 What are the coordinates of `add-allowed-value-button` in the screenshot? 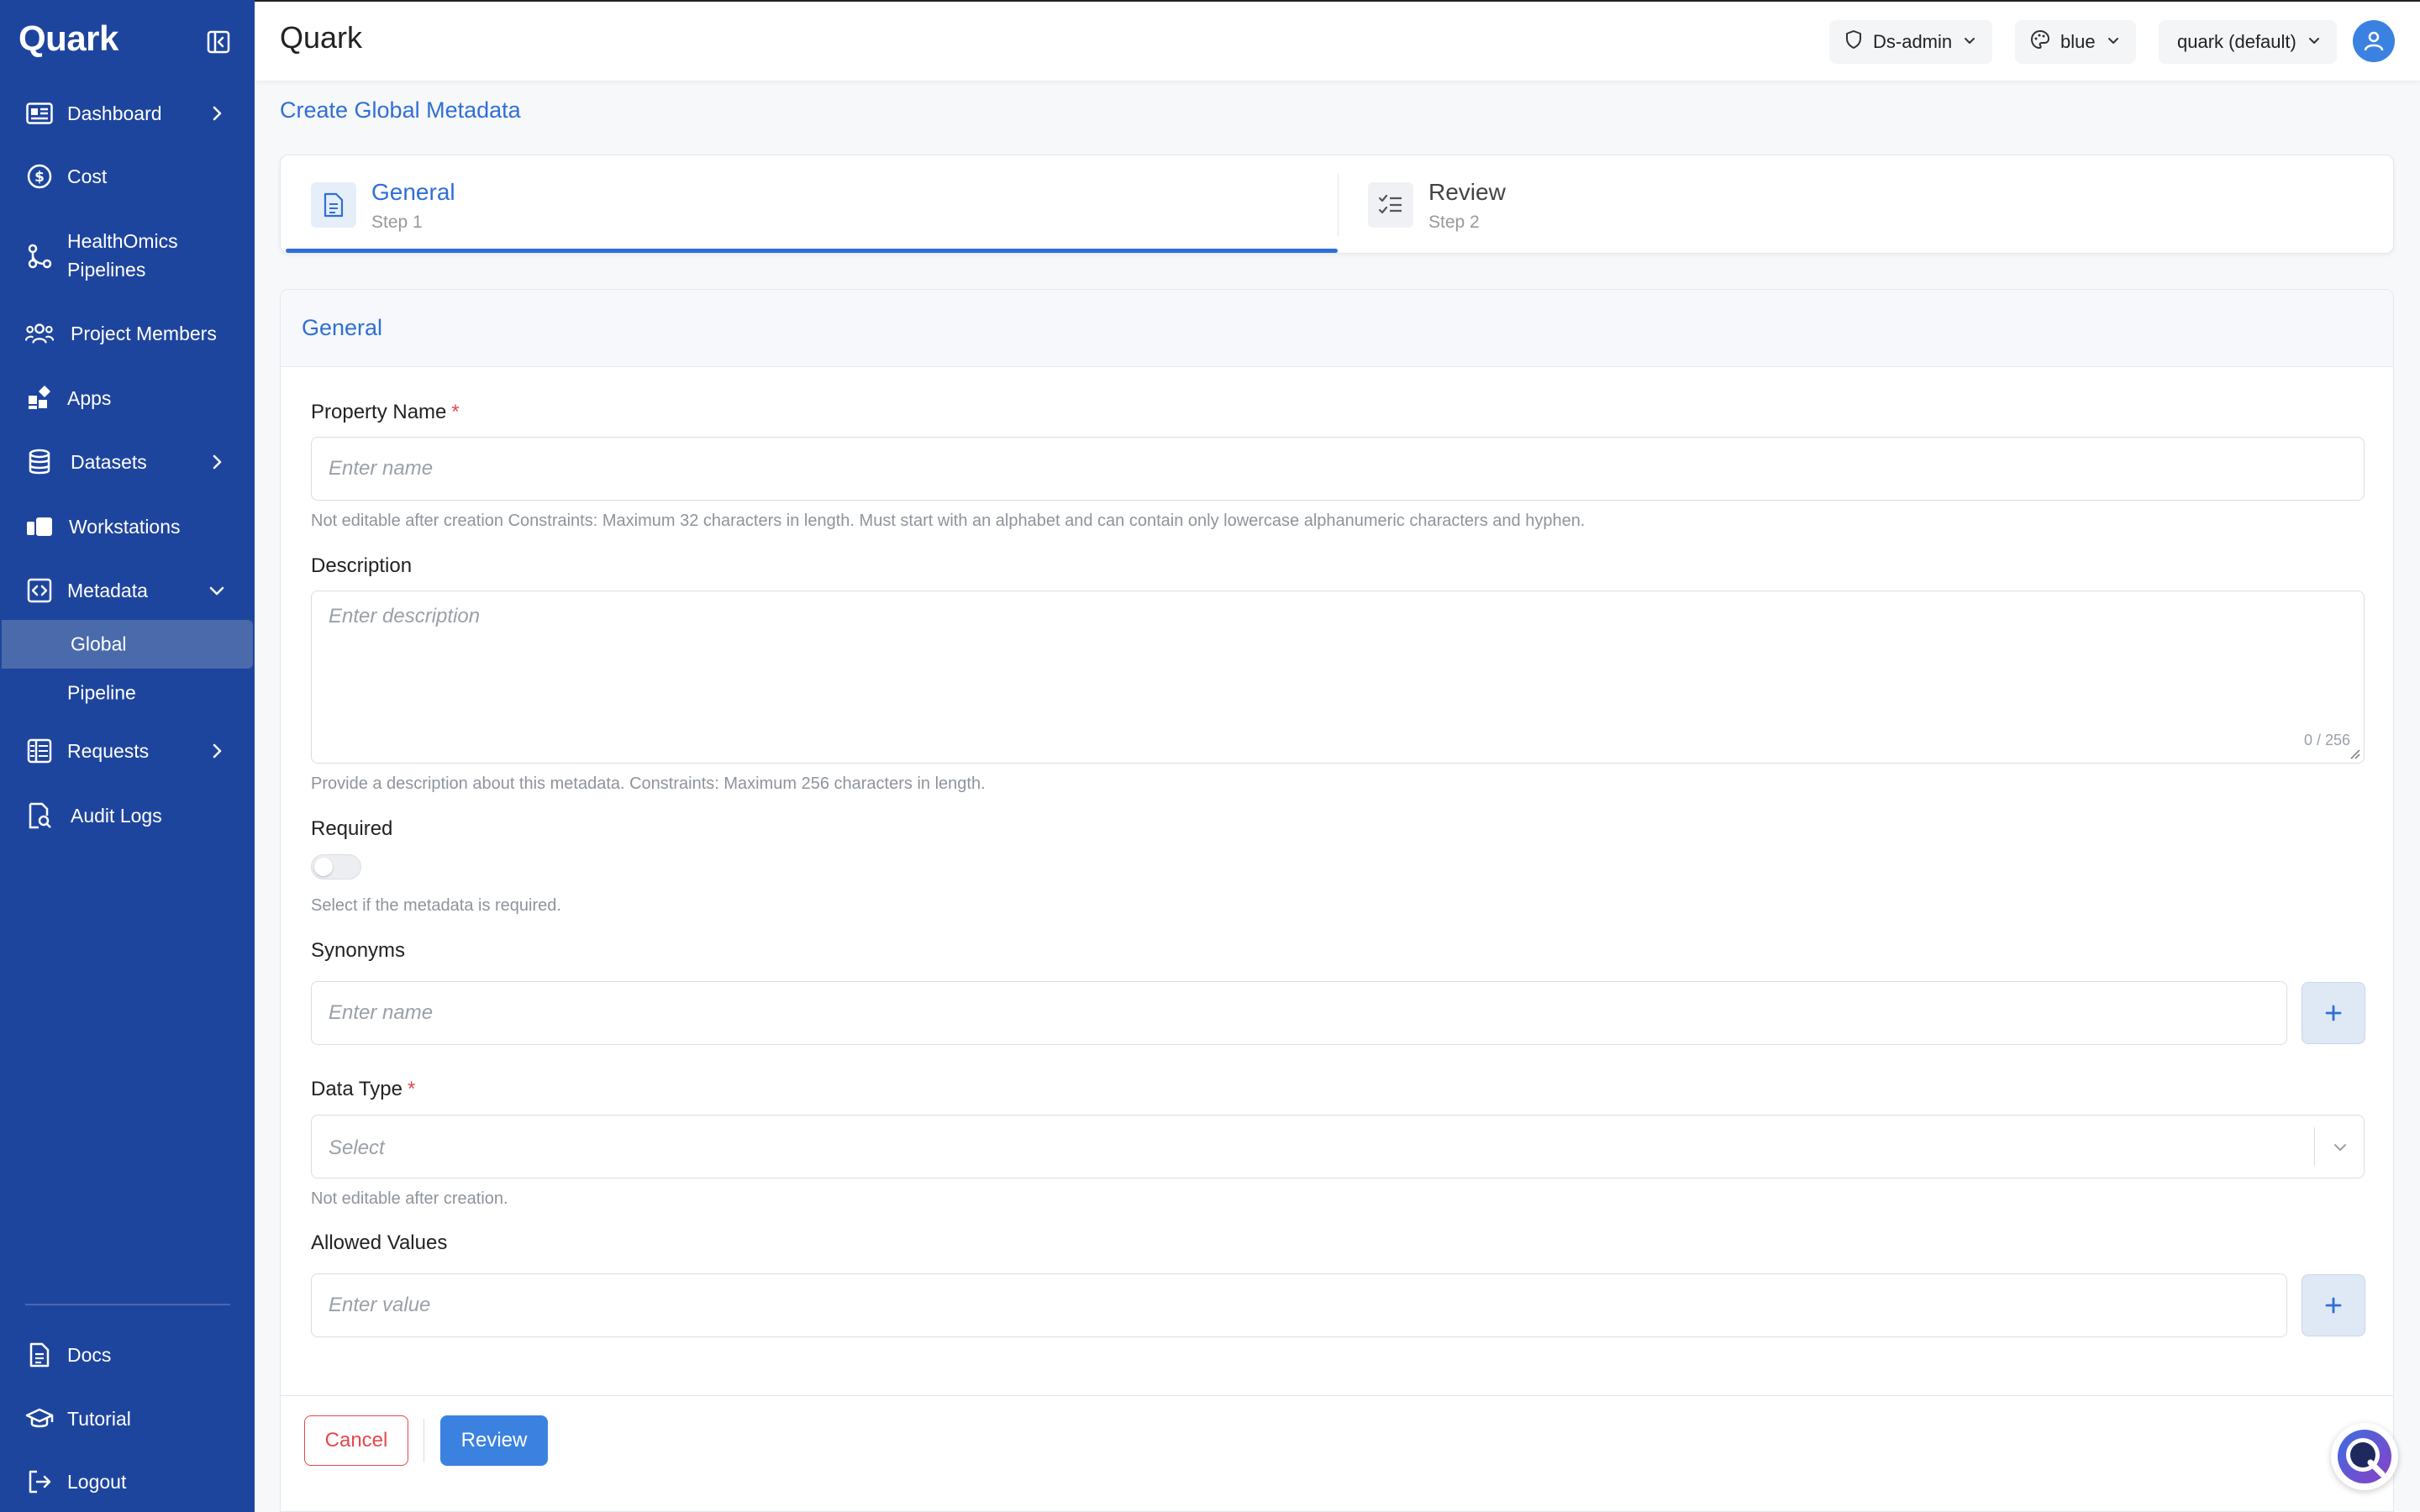 It's located at (2333, 1305).